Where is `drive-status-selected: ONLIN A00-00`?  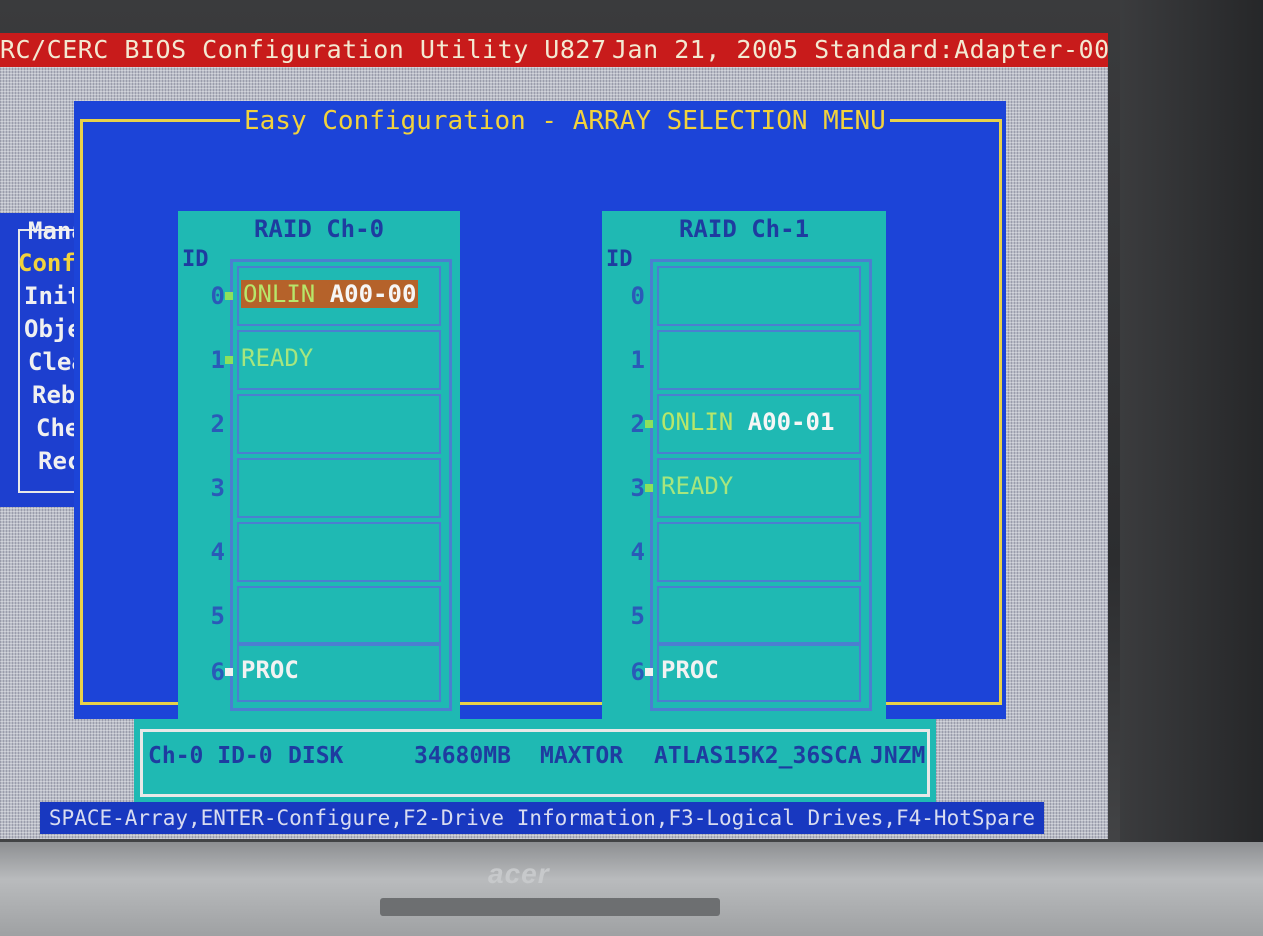 drive-status-selected: ONLIN A00-00 is located at coordinates (330, 294).